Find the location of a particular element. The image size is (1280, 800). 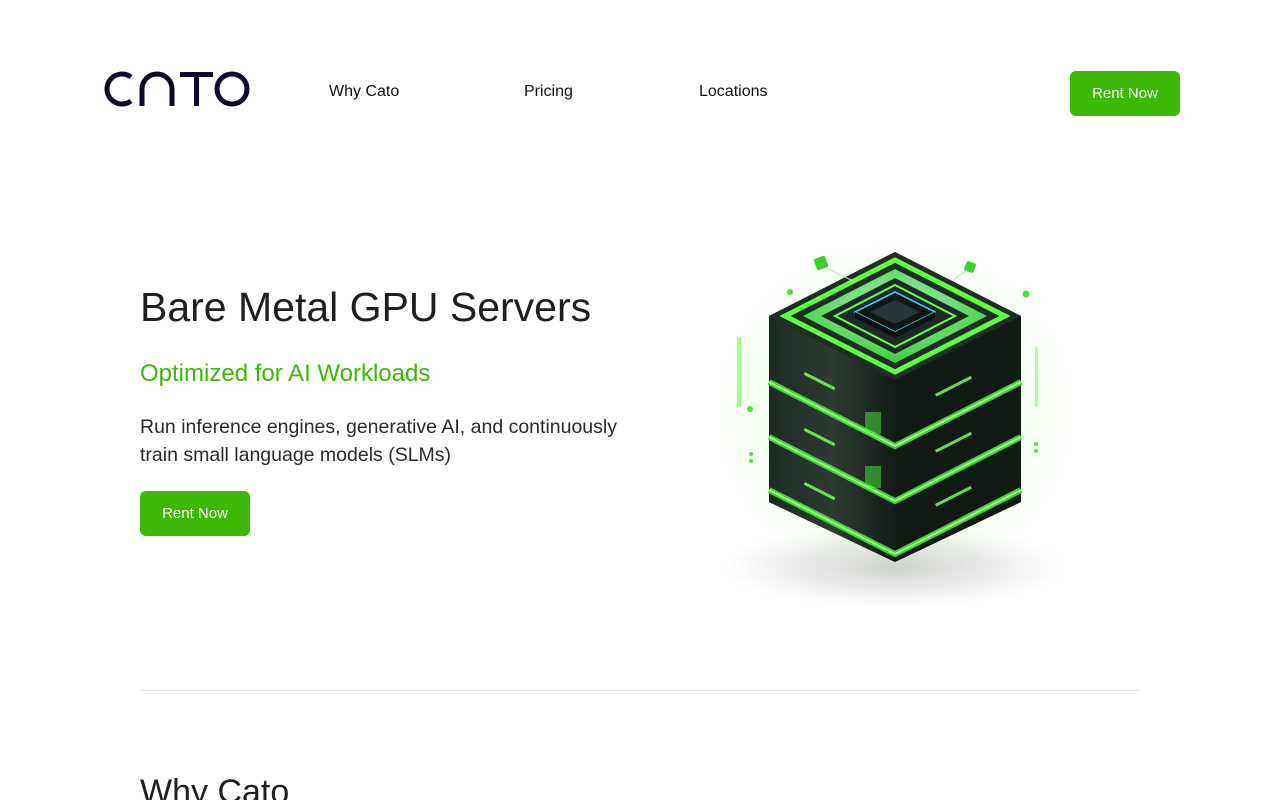

hero-rent-now-button: Rent Now is located at coordinates (195, 513).